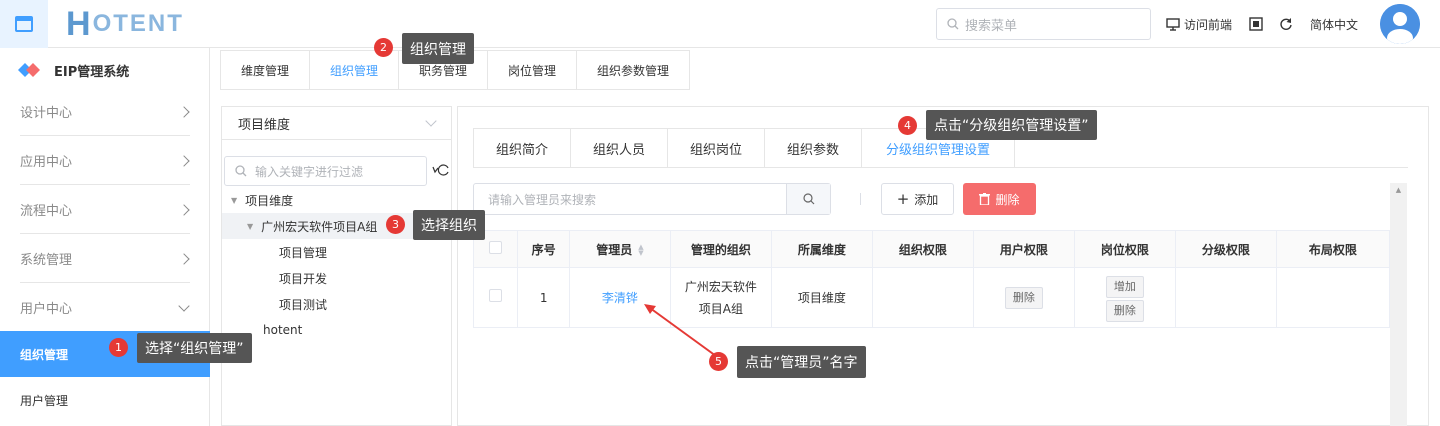 This screenshot has height=426, width=1440. Describe the element at coordinates (438, 48) in the screenshot. I see `annotation-callout-2: 组织管理` at that location.